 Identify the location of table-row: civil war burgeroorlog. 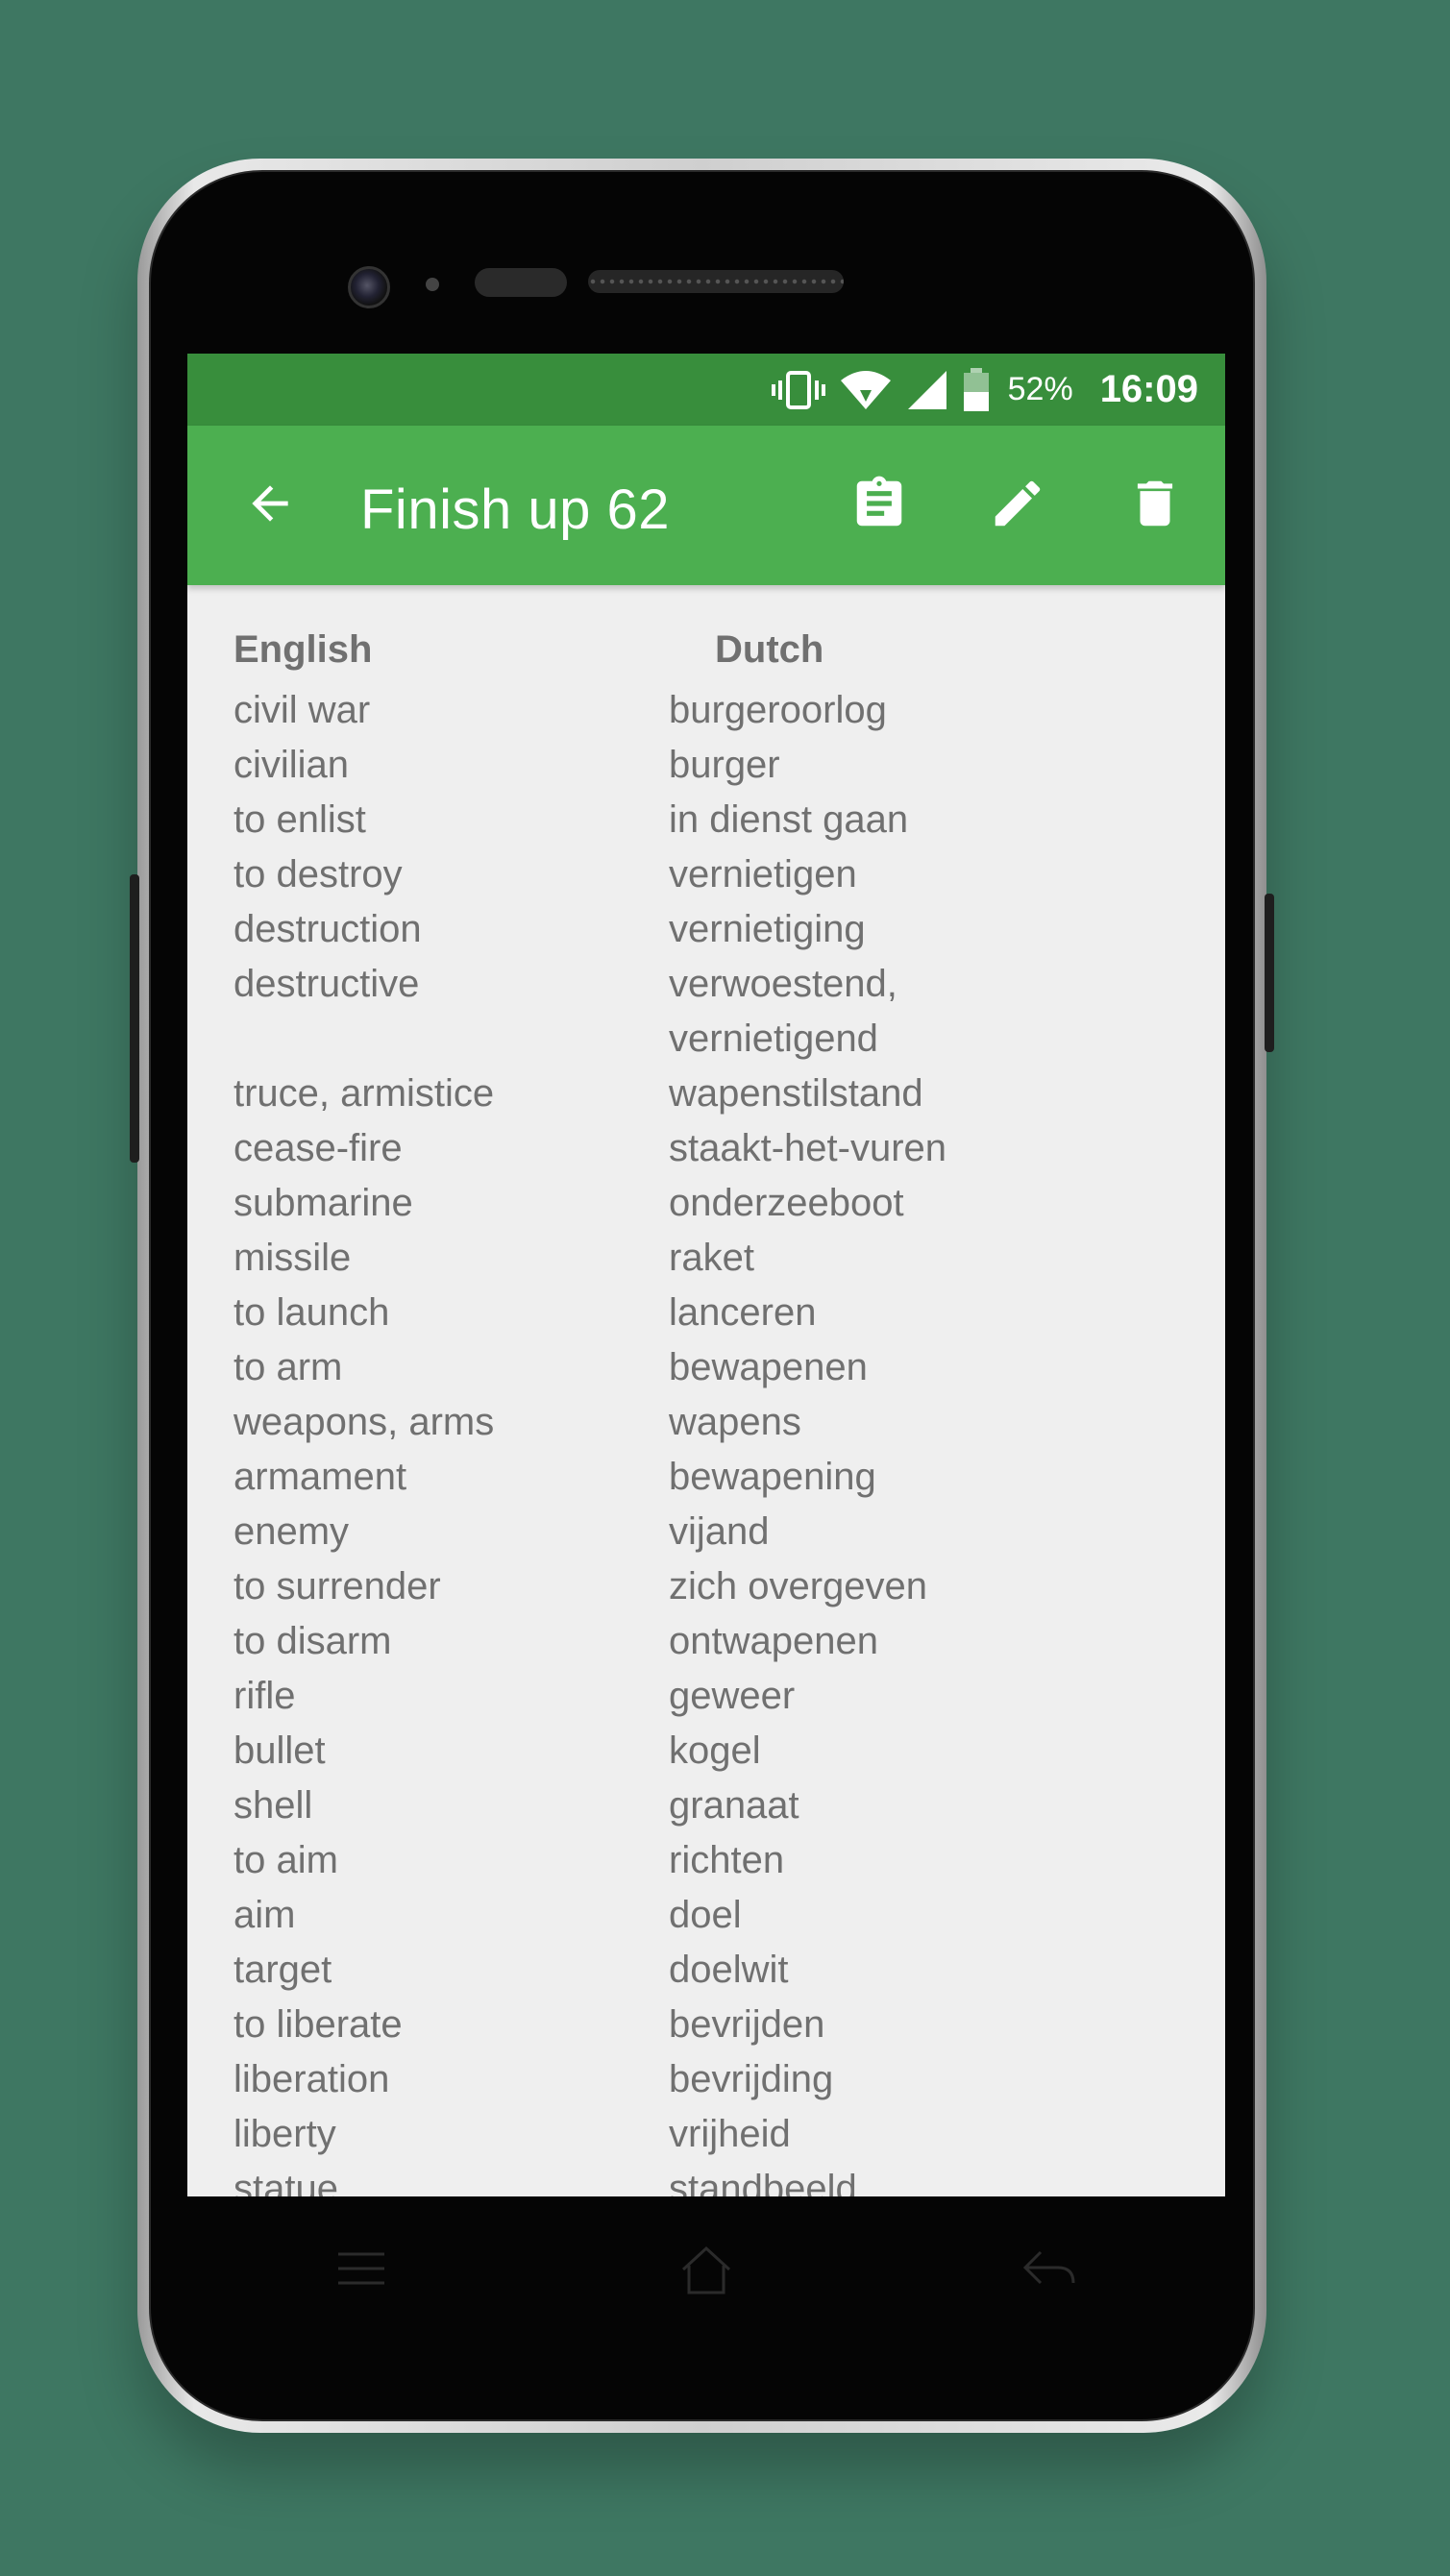
(706, 710).